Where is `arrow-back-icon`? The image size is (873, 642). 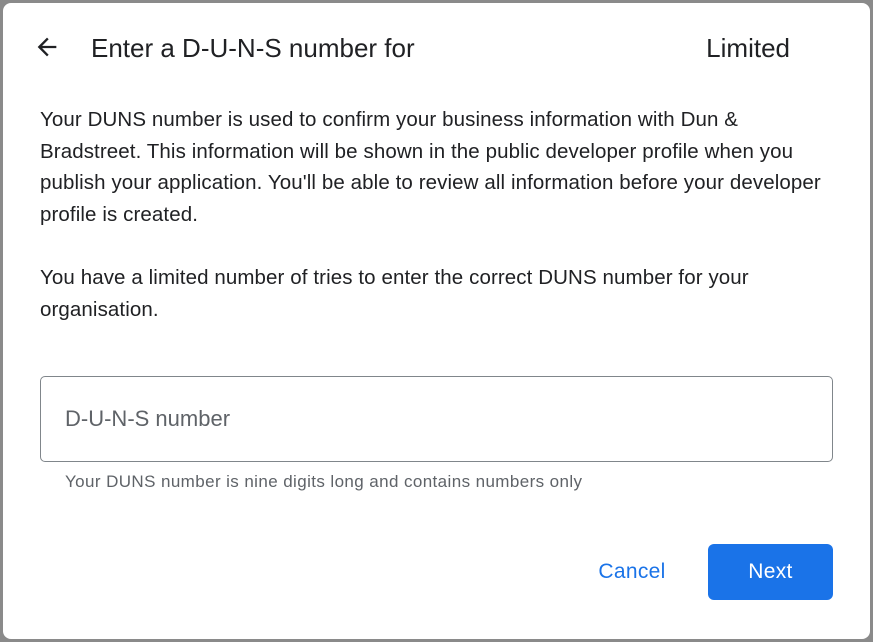
arrow-back-icon is located at coordinates (47, 47).